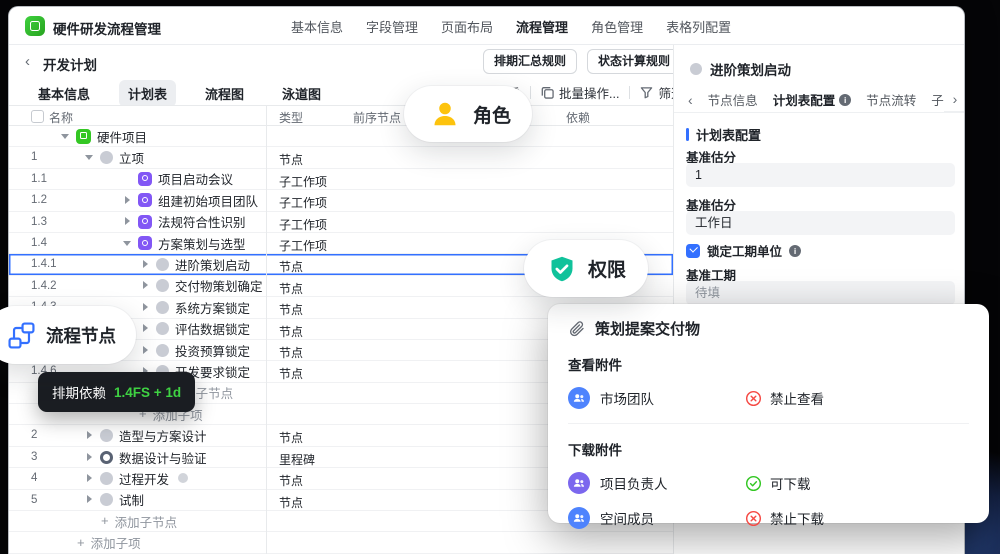 Image resolution: width=1000 pixels, height=554 pixels. I want to click on deny-icon, so click(753, 398).